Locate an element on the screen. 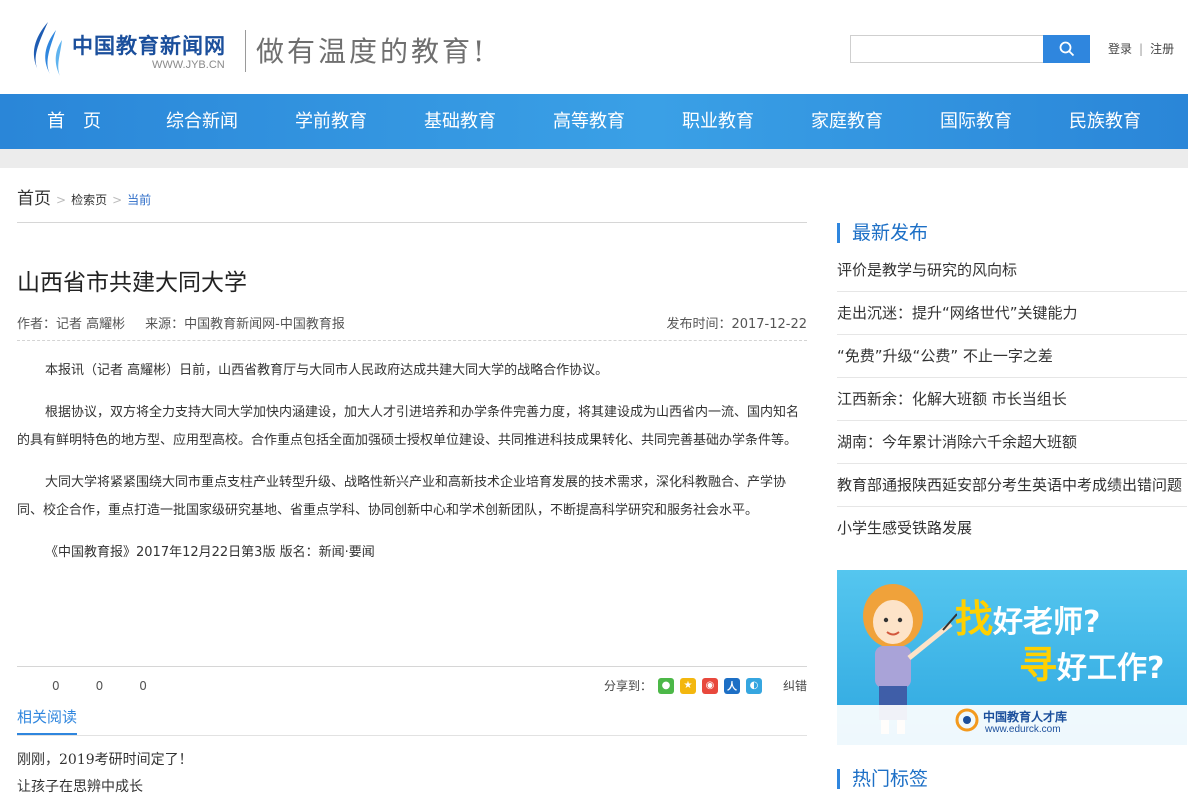 This screenshot has width=1188, height=796. share-label: 分享到： is located at coordinates (628, 686).